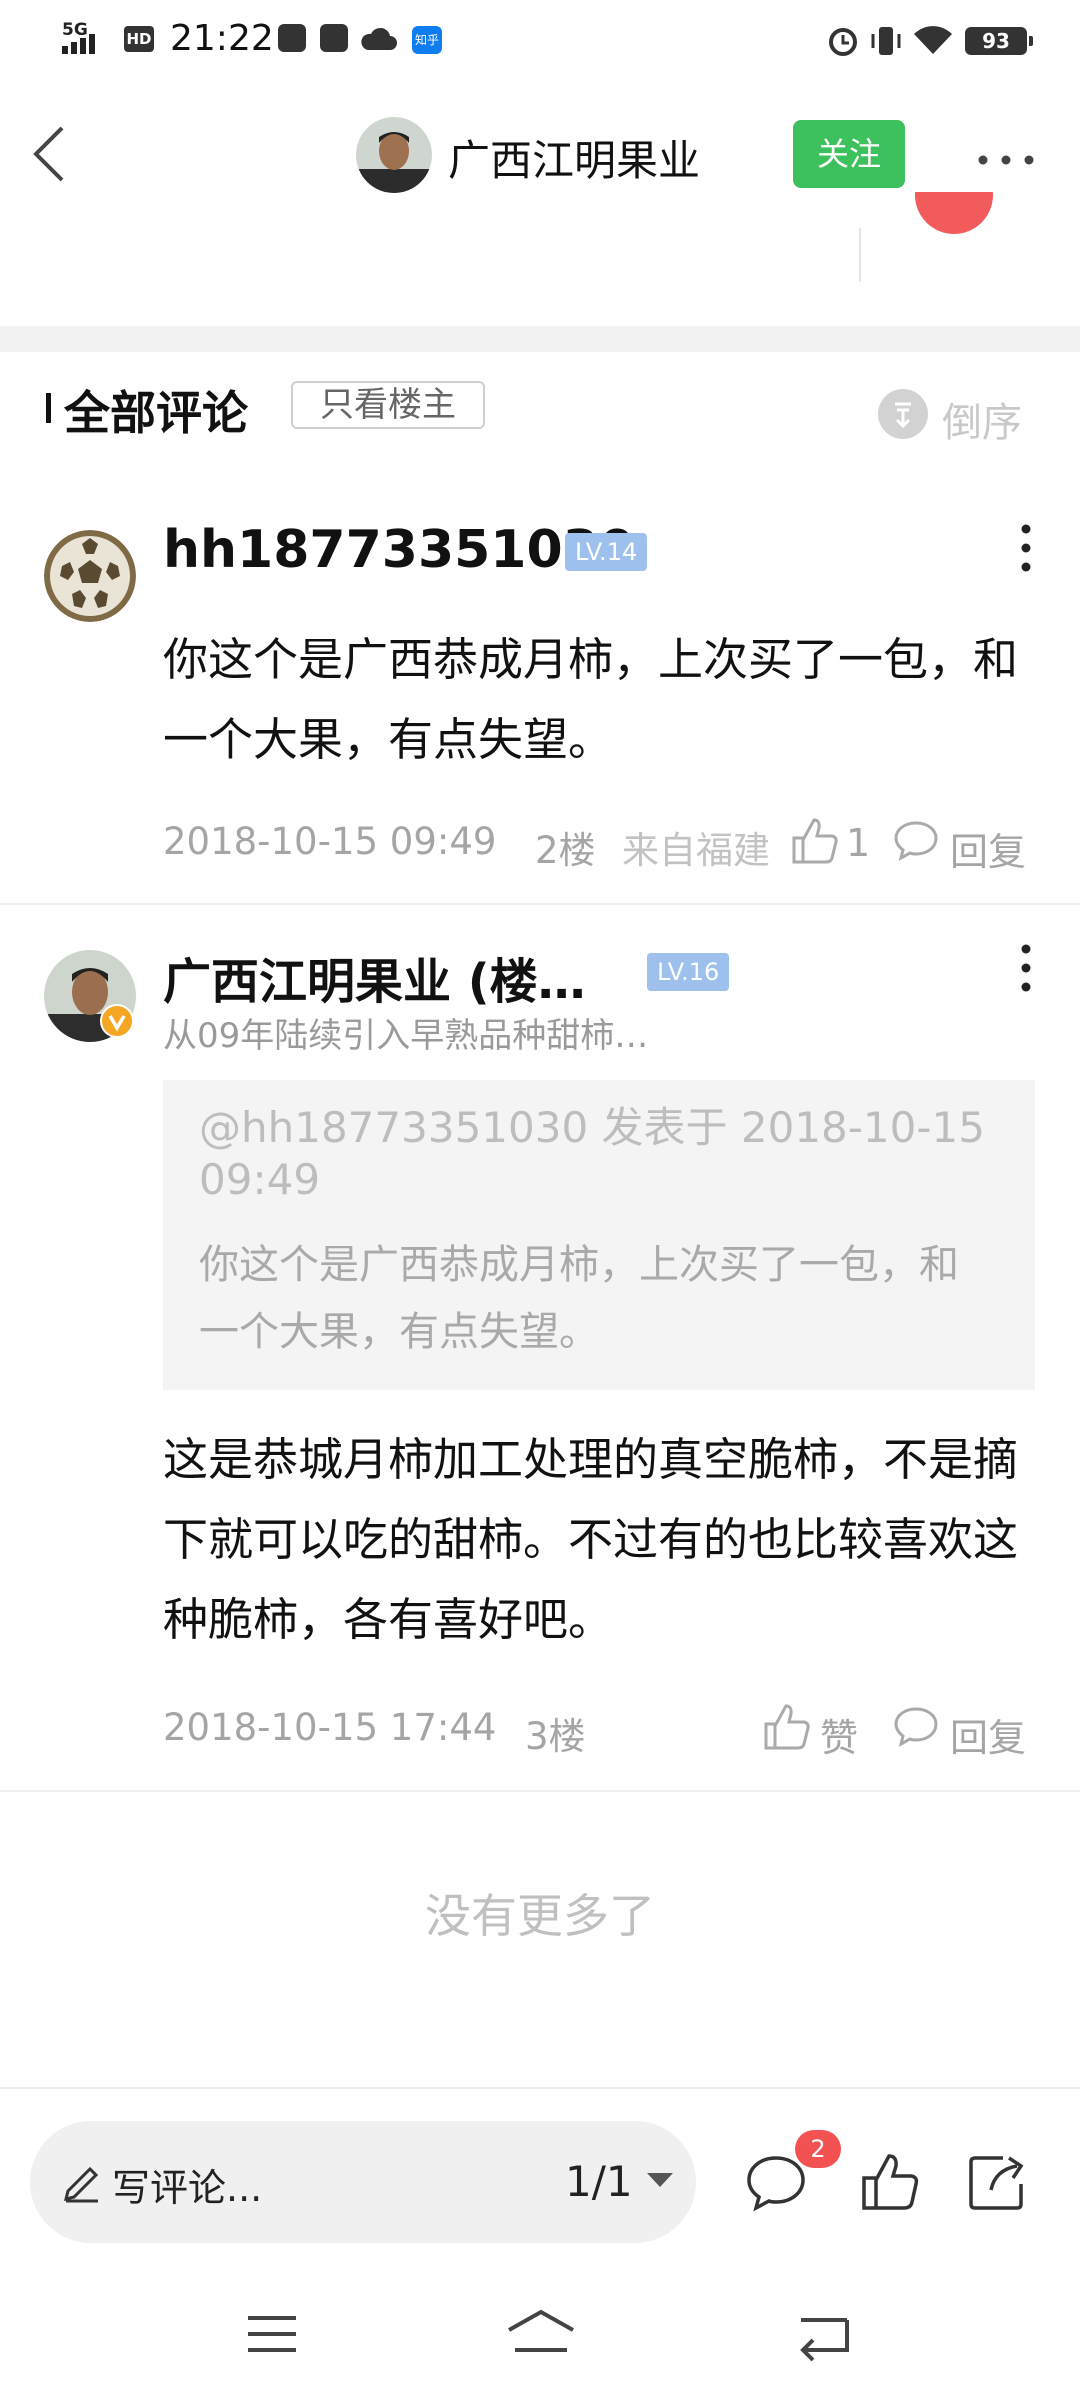 The image size is (1080, 2400). Describe the element at coordinates (540, 2088) in the screenshot. I see `bottom-divider` at that location.